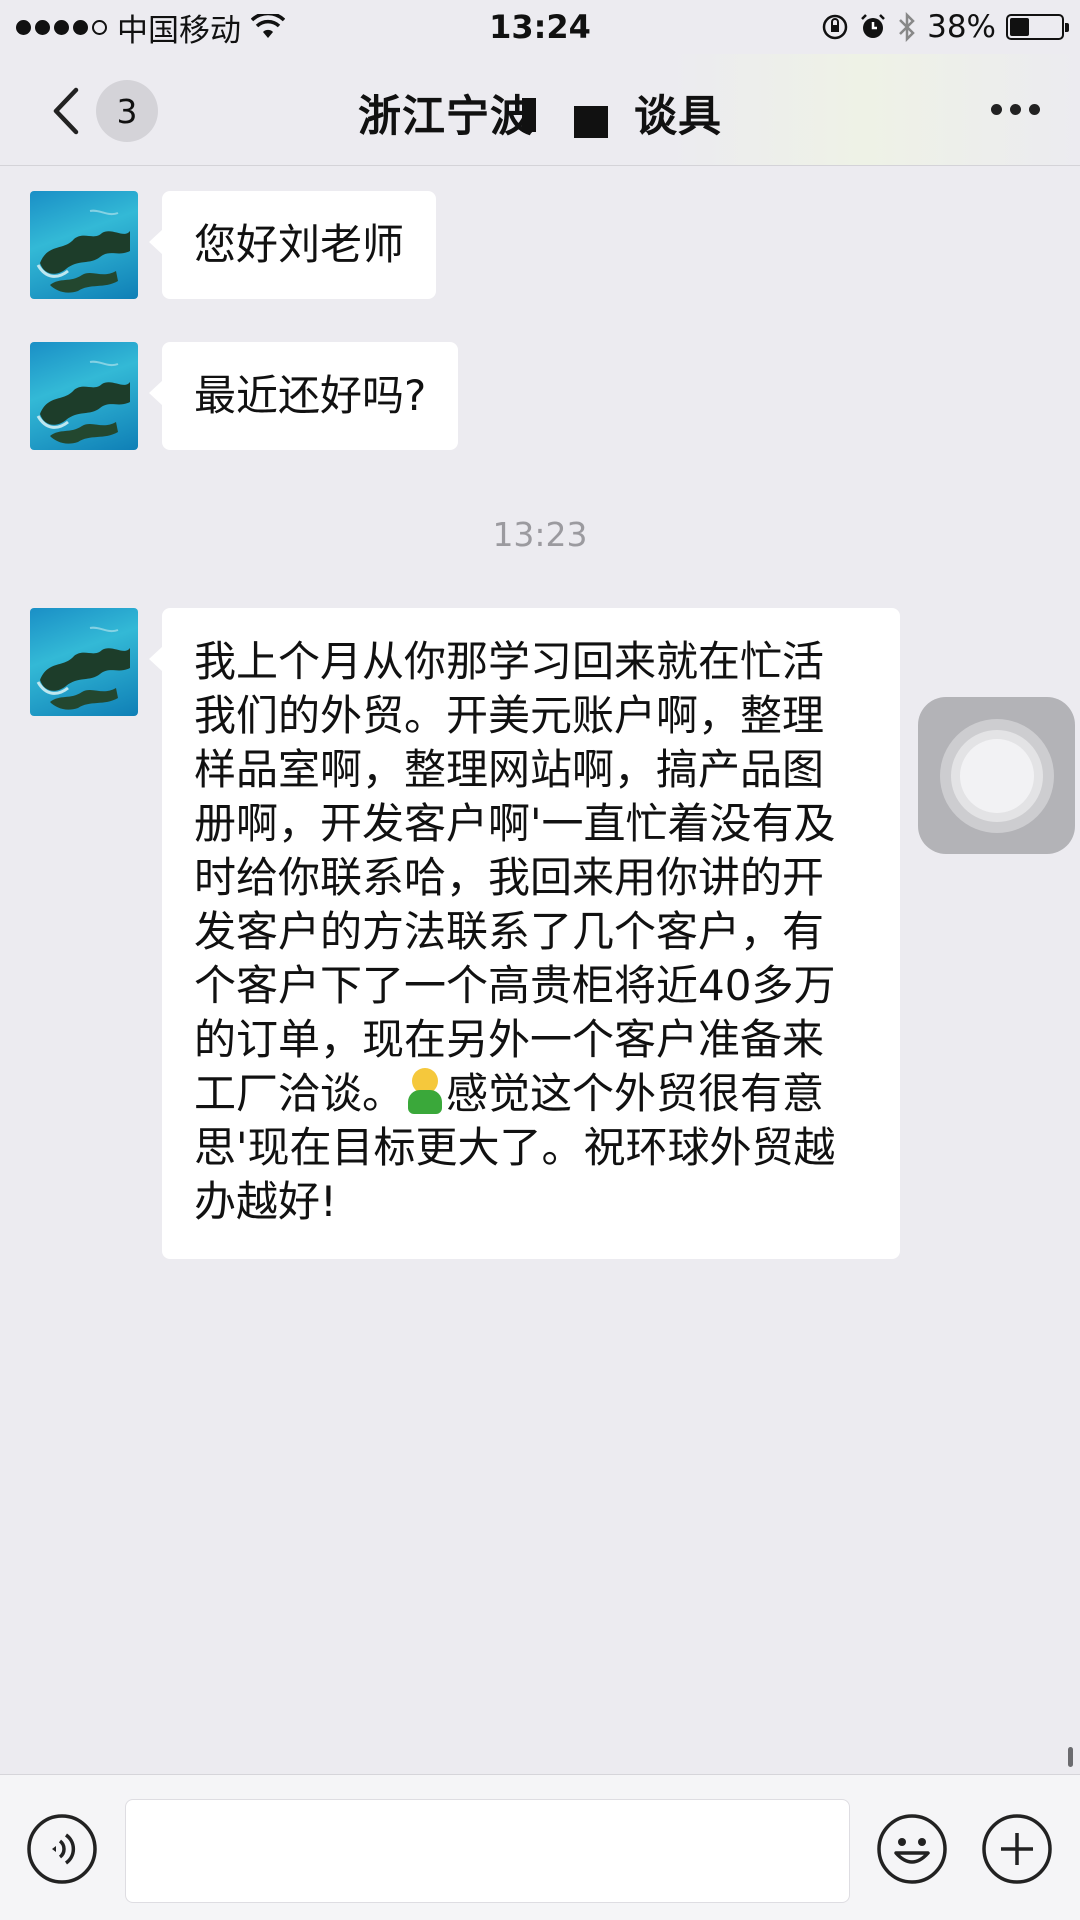  I want to click on assistive-touch-button, so click(996, 775).